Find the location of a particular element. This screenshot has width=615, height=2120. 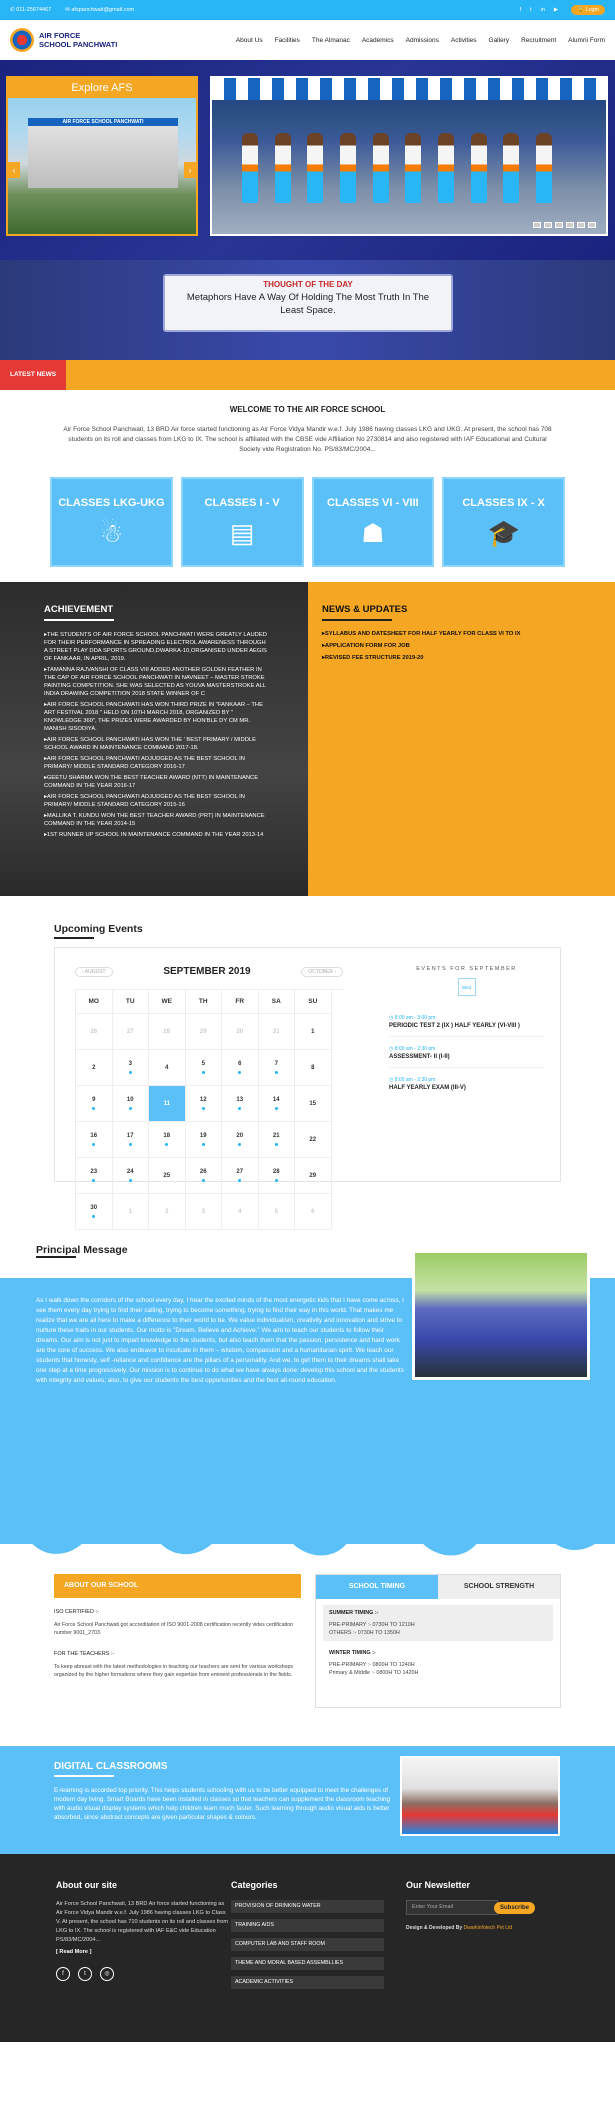

instagram-icon: ◎ is located at coordinates (107, 1974).